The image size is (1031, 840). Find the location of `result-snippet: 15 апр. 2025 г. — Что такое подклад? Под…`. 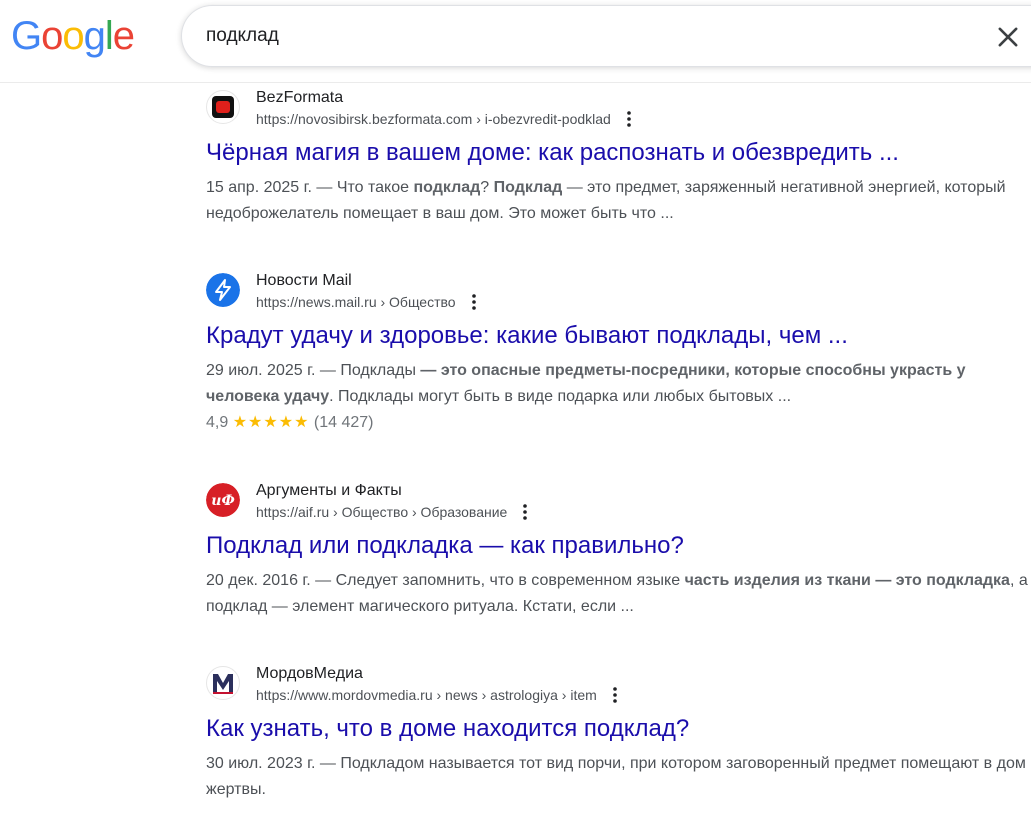

result-snippet: 15 апр. 2025 г. — Что такое подклад? Под… is located at coordinates (618, 201).